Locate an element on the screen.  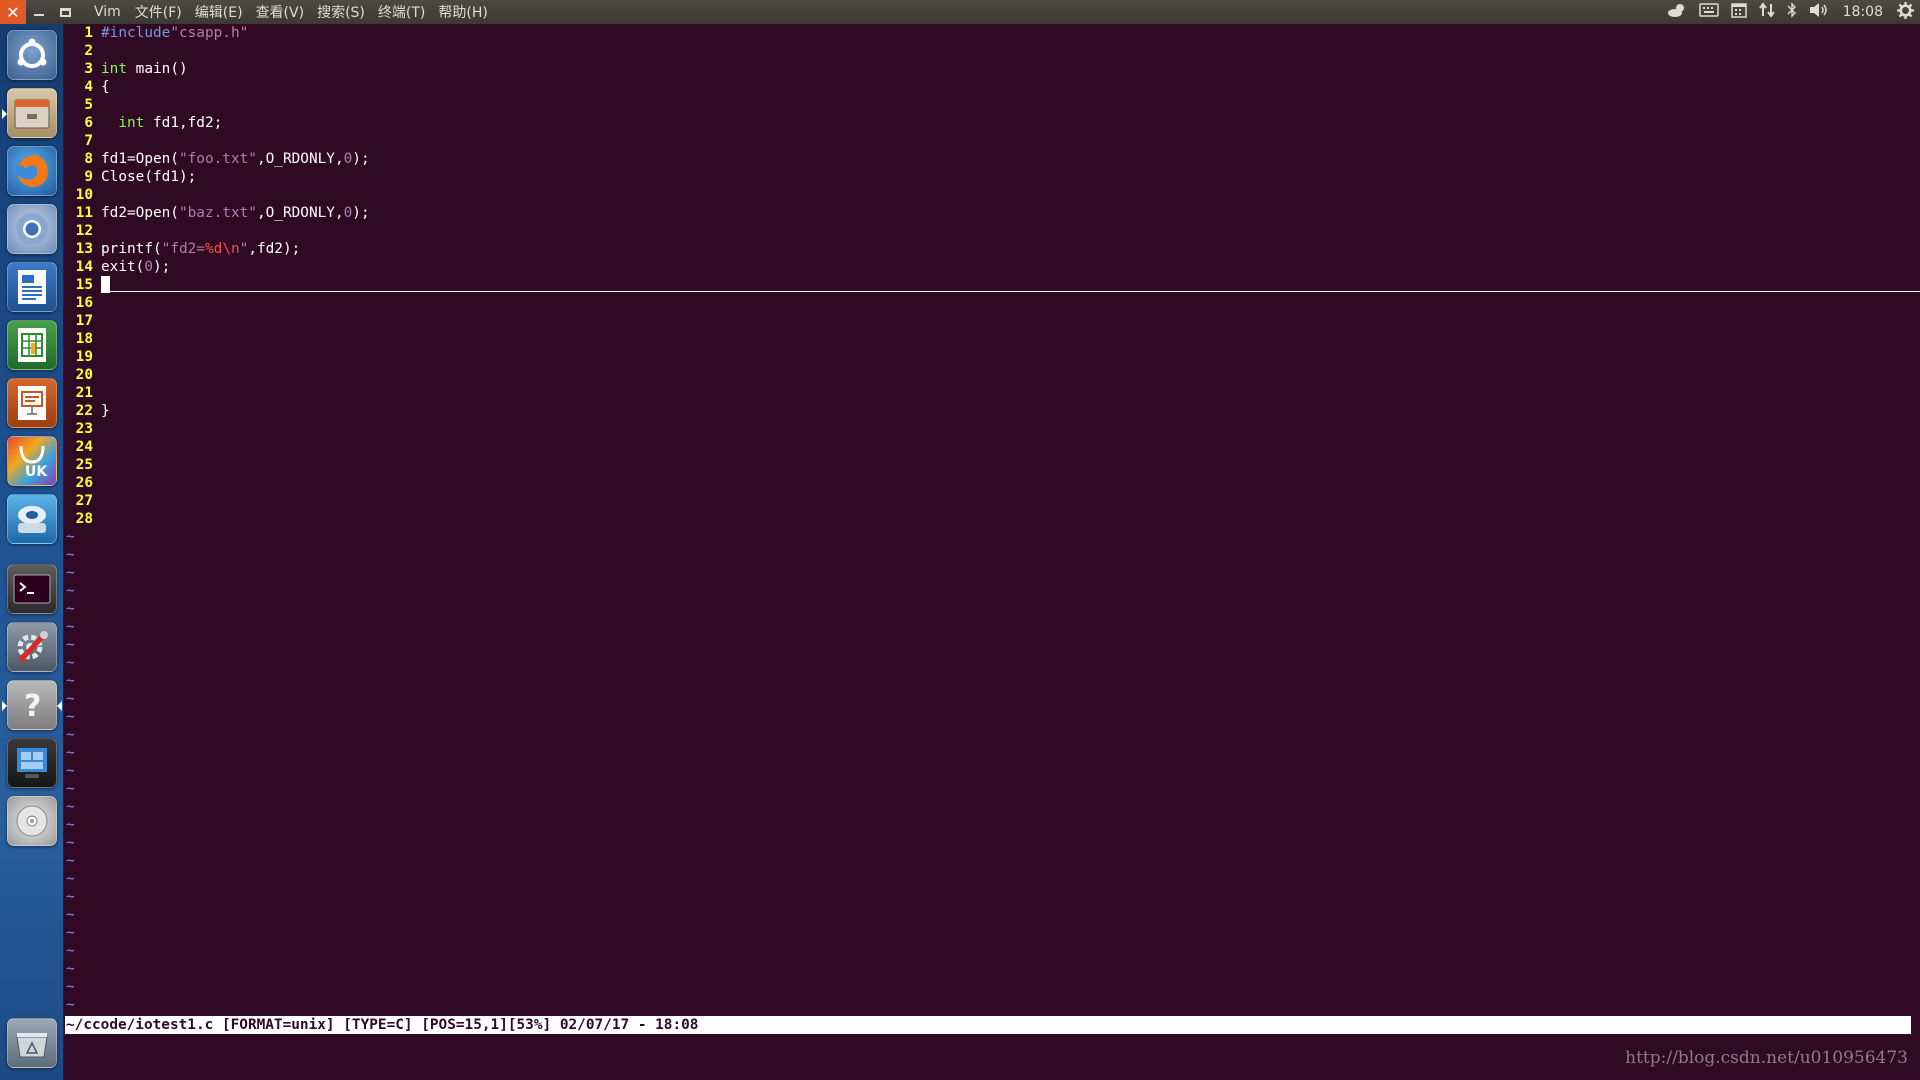
volume-icon is located at coordinates (1819, 12).